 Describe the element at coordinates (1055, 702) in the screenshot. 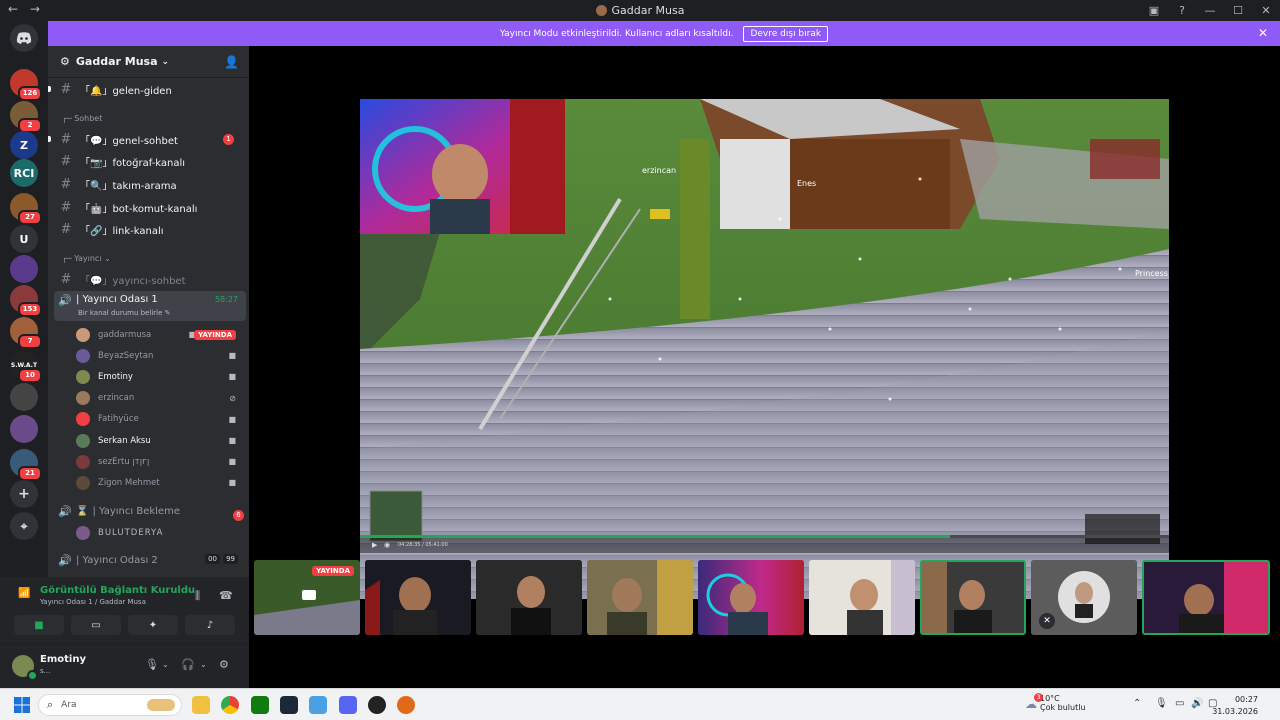

I see `weather-widget: ☁ 3 10°C Çok bulutlu` at that location.